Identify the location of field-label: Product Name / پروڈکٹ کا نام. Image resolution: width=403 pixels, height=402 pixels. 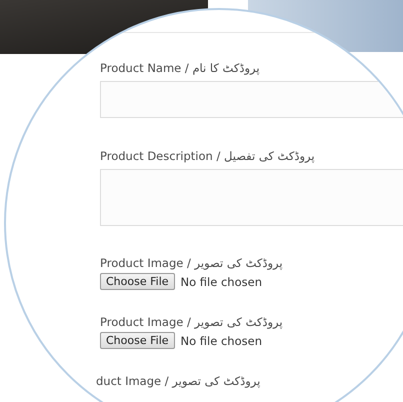
(180, 68).